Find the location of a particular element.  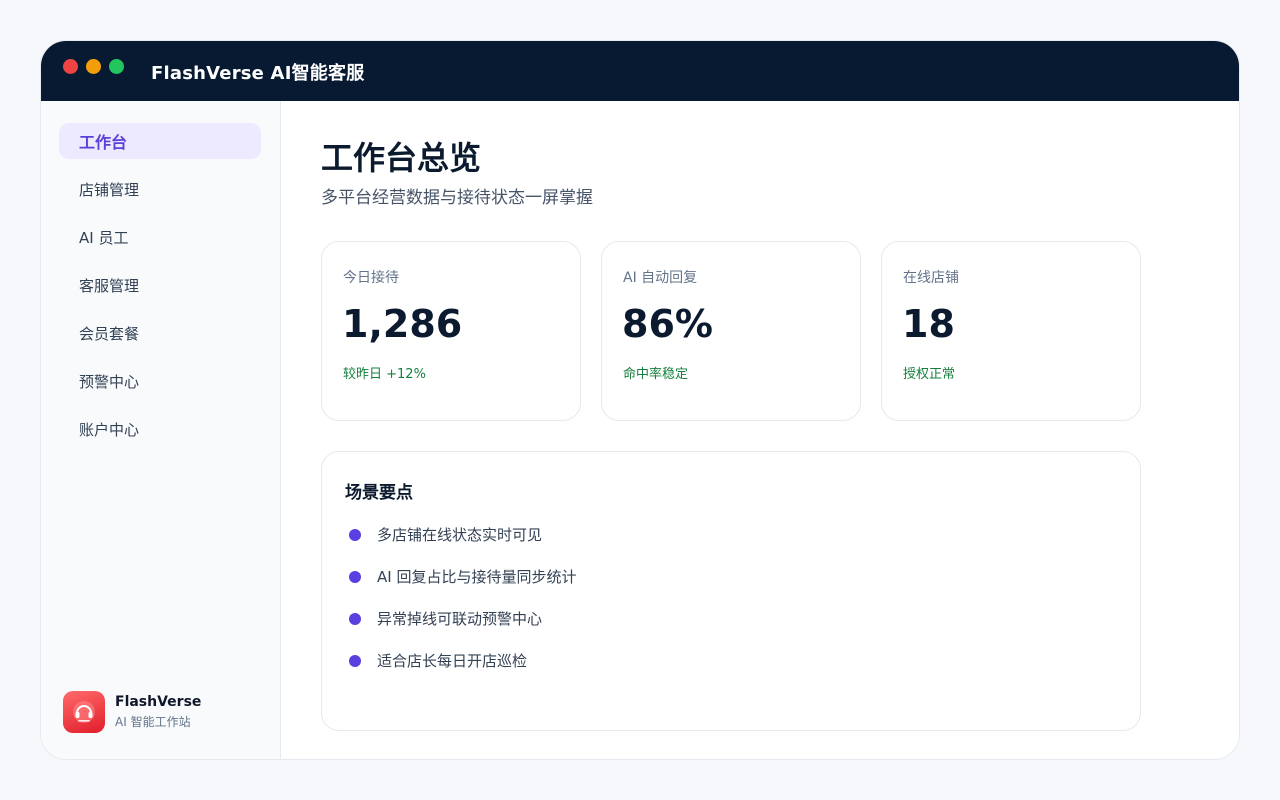

sidebar-item-alerts: 预警中心 is located at coordinates (160, 381).